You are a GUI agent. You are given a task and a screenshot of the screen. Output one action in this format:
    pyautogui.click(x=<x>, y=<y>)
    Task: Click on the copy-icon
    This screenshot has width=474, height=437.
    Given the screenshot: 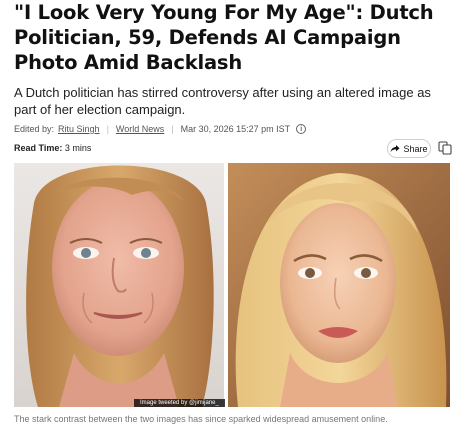 What is the action you would take?
    pyautogui.click(x=445, y=148)
    